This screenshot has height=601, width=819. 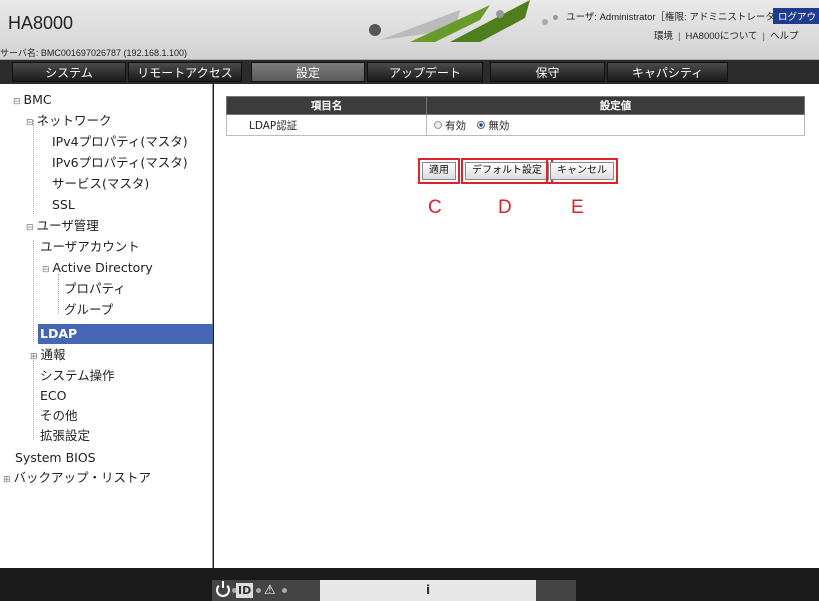 What do you see at coordinates (663, 36) in the screenshot?
I see `env-link: 環境` at bounding box center [663, 36].